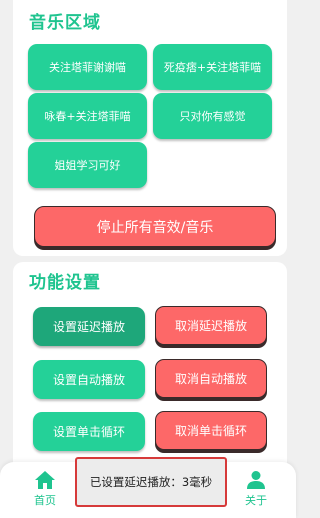 Image resolution: width=320 pixels, height=518 pixels. What do you see at coordinates (256, 480) in the screenshot?
I see `person-icon` at bounding box center [256, 480].